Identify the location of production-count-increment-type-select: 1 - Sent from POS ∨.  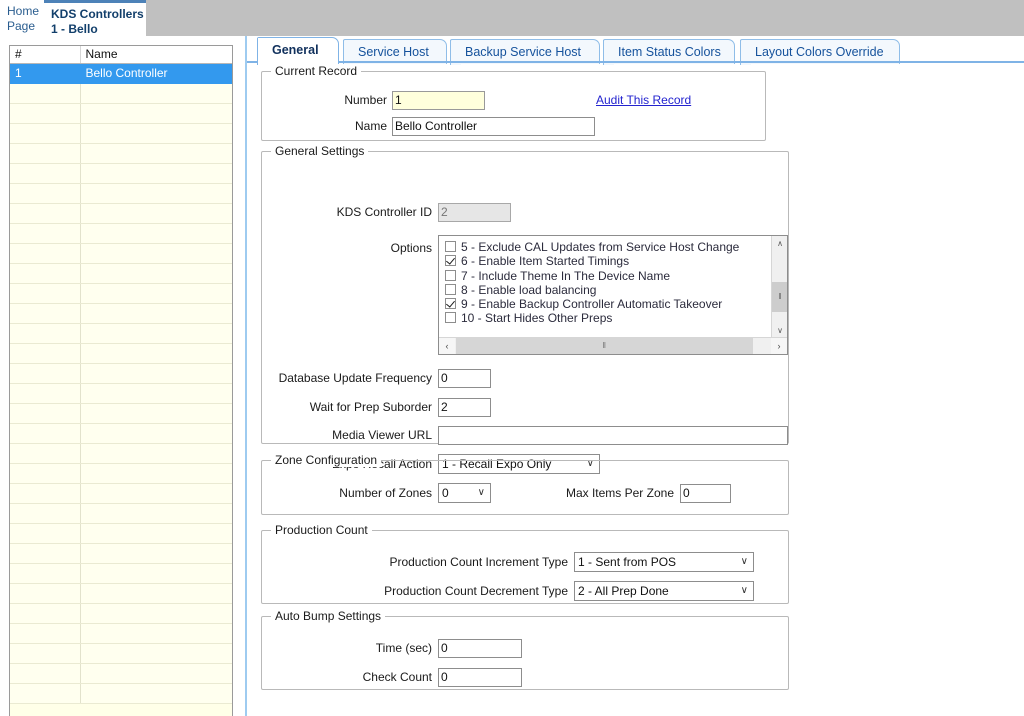
(664, 562).